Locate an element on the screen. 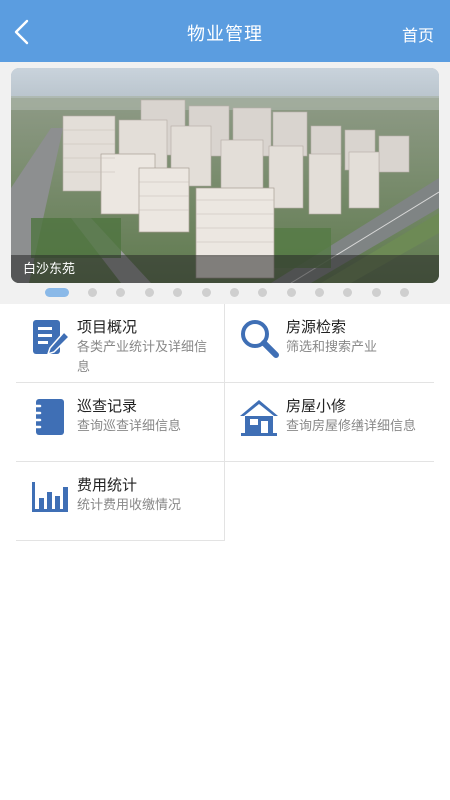 Image resolution: width=450 pixels, height=800 pixels. menu-item-fee-statistics: 费用统计 统计费用收缴情况 is located at coordinates (120, 501).